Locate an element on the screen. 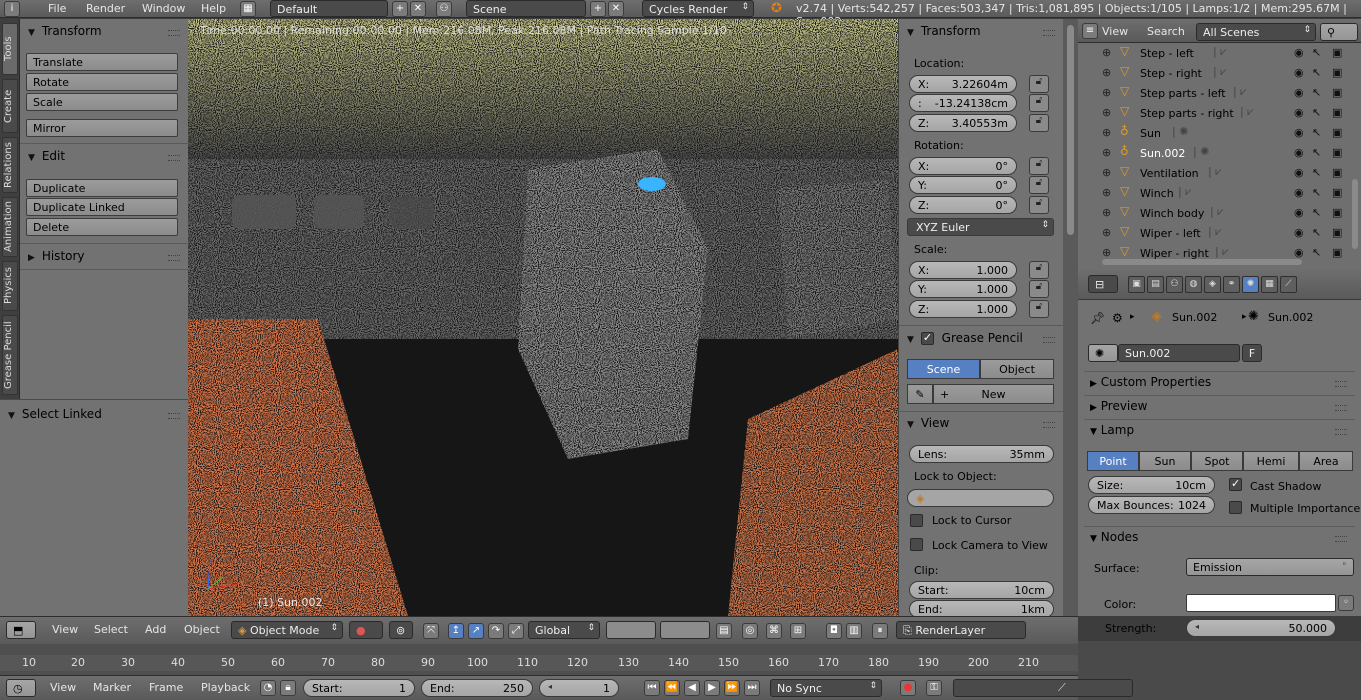 The height and width of the screenshot is (700, 1361). rotation-y-field: Y: 0° is located at coordinates (963, 185).